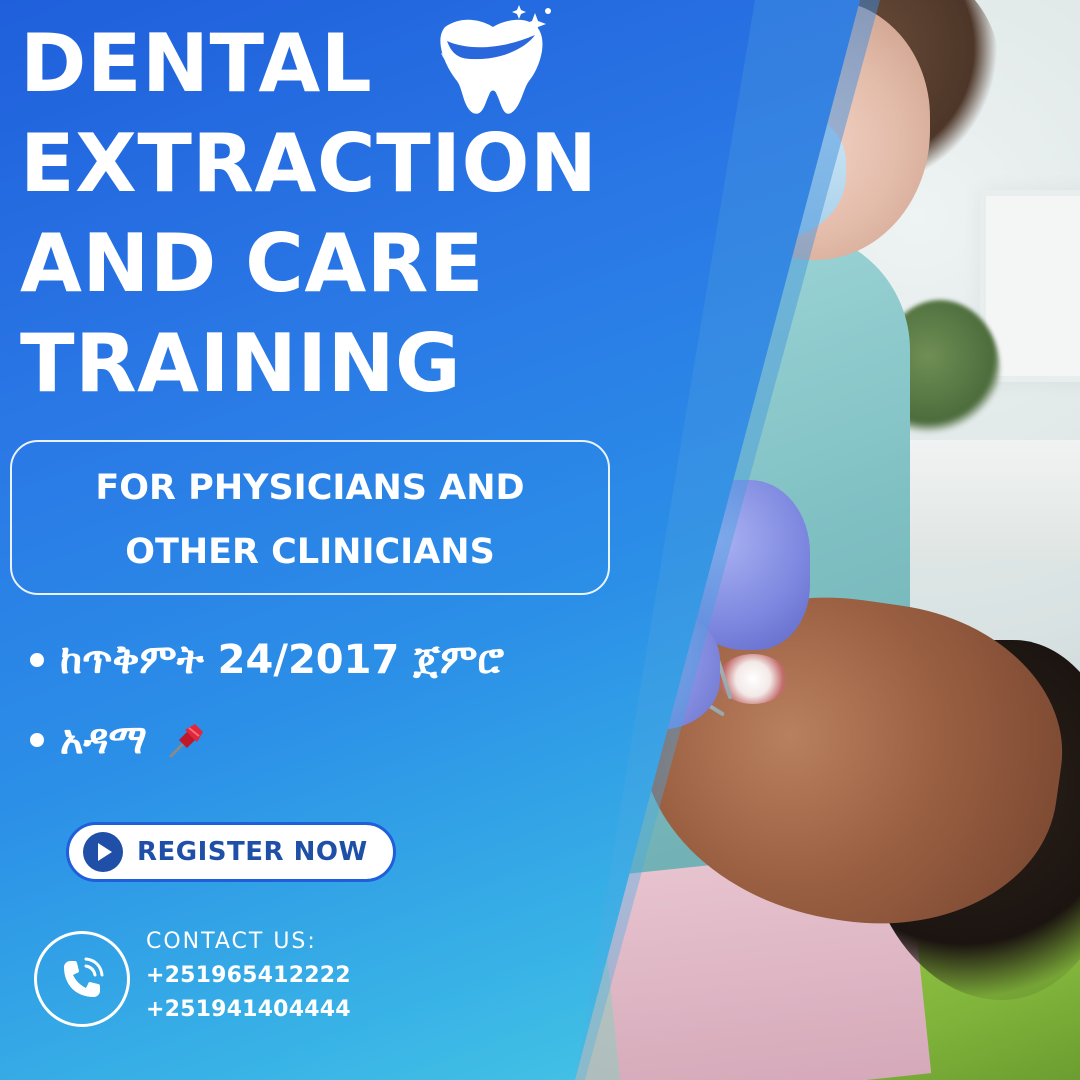  What do you see at coordinates (231, 941) in the screenshot?
I see `contact-label: CONTACT US:` at bounding box center [231, 941].